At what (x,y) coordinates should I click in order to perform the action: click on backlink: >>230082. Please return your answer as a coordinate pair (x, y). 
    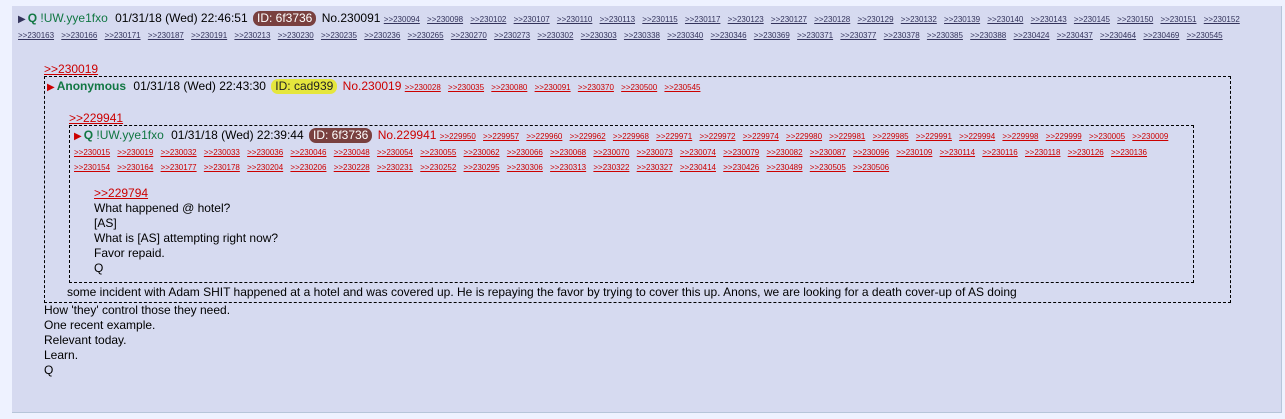
    Looking at the image, I should click on (785, 152).